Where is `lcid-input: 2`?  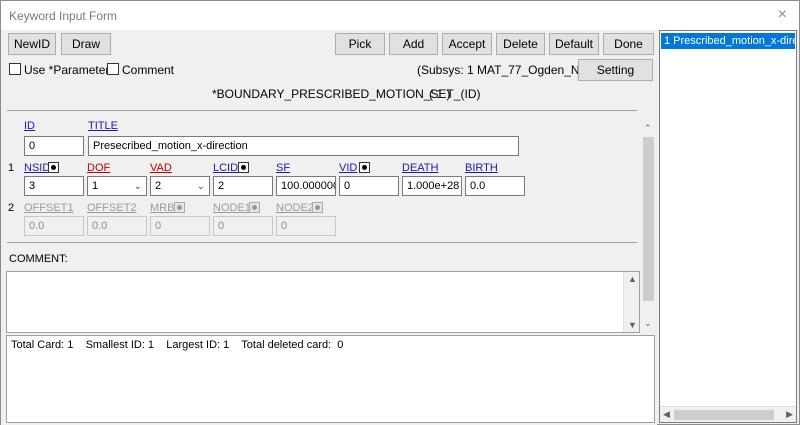 lcid-input: 2 is located at coordinates (243, 186).